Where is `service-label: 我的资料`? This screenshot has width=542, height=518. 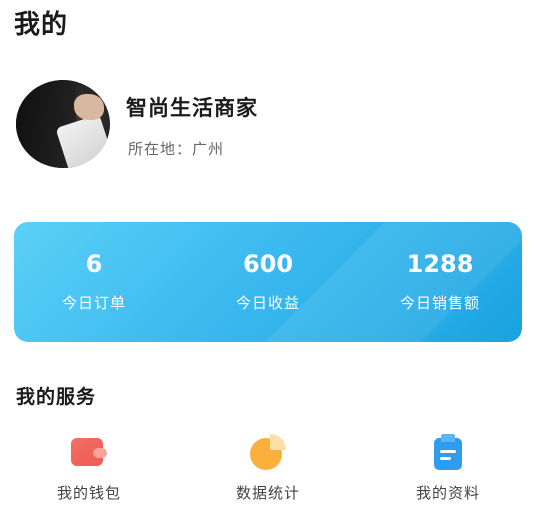 service-label: 我的资料 is located at coordinates (447, 493).